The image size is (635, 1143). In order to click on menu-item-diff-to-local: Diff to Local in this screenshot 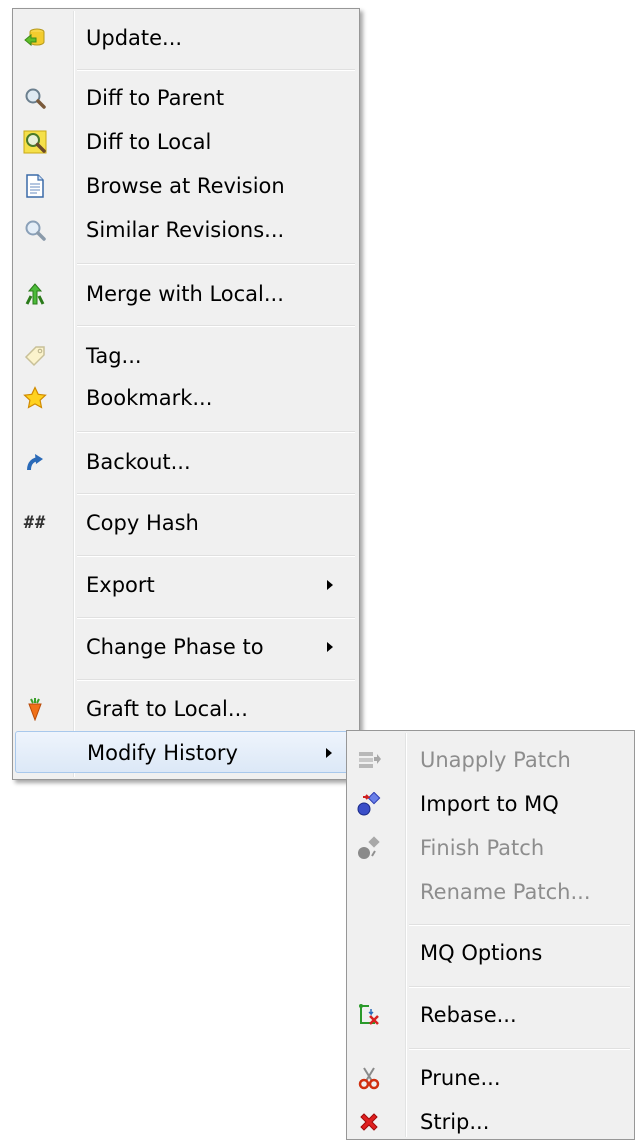, I will do `click(186, 142)`.